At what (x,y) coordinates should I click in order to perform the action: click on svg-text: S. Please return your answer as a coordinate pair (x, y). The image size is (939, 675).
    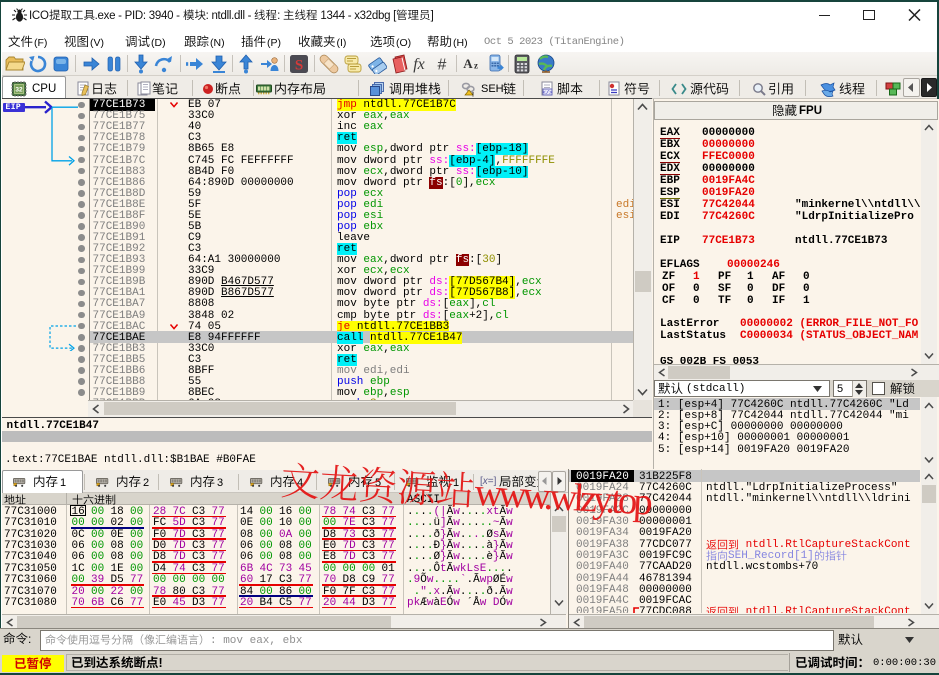
    Looking at the image, I should click on (299, 66).